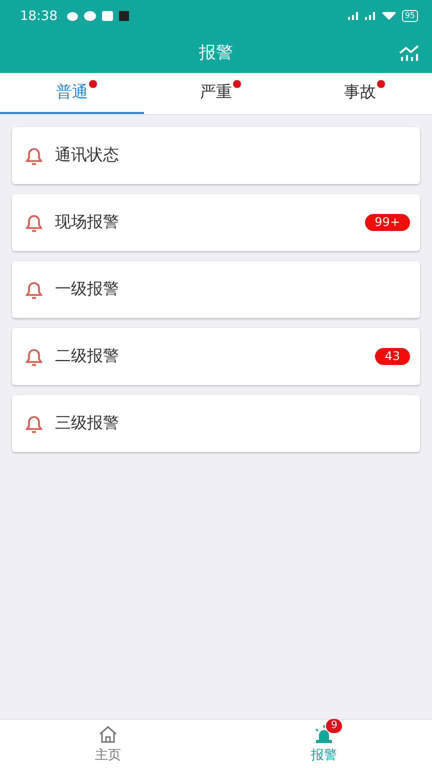  Describe the element at coordinates (409, 53) in the screenshot. I see `chart-icon` at that location.